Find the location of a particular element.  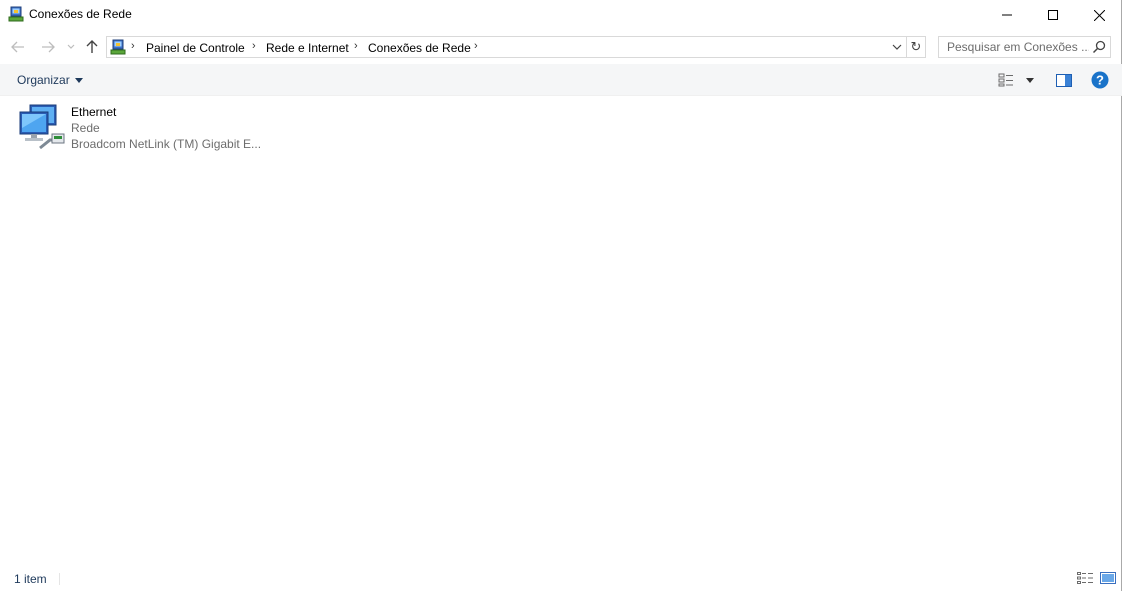

refresh-icon: ↻ is located at coordinates (916, 46).